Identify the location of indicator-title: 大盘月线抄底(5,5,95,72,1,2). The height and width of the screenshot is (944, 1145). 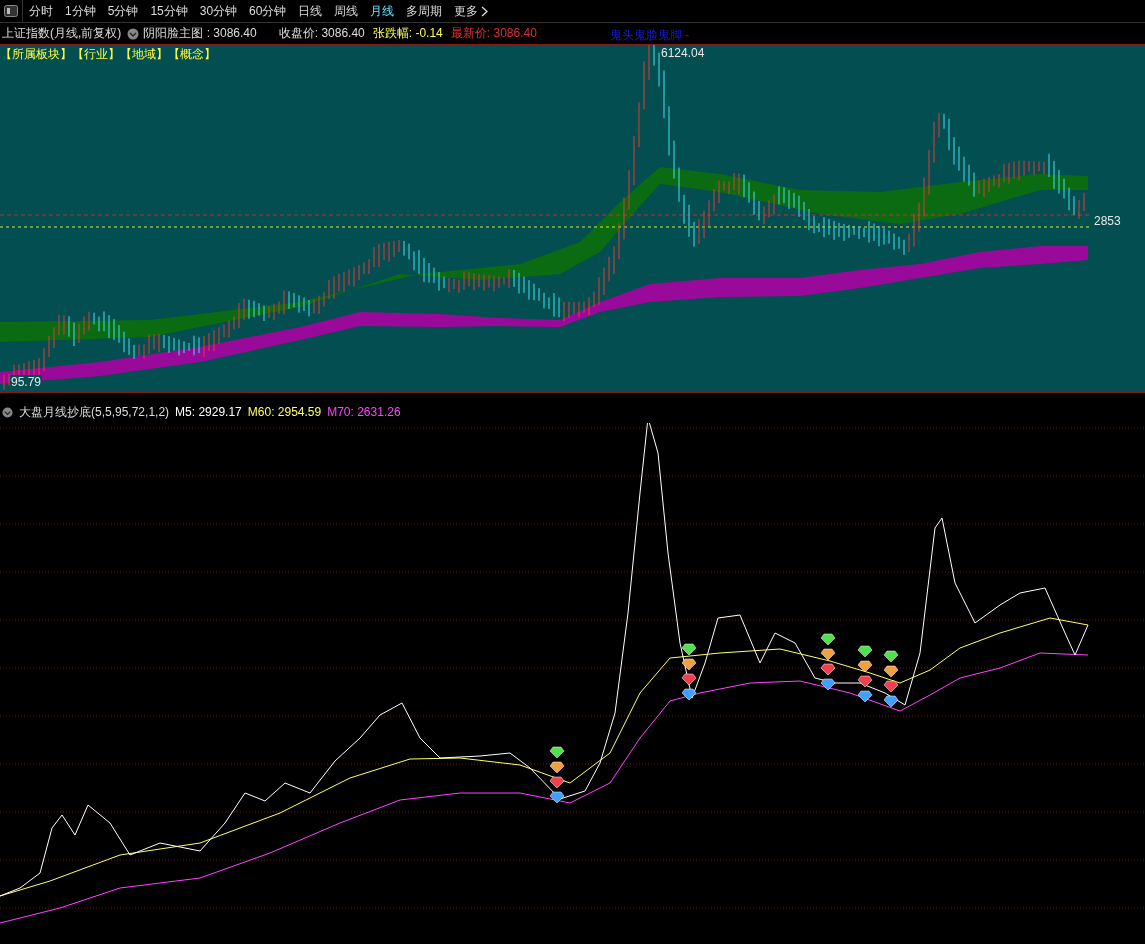
(94, 412).